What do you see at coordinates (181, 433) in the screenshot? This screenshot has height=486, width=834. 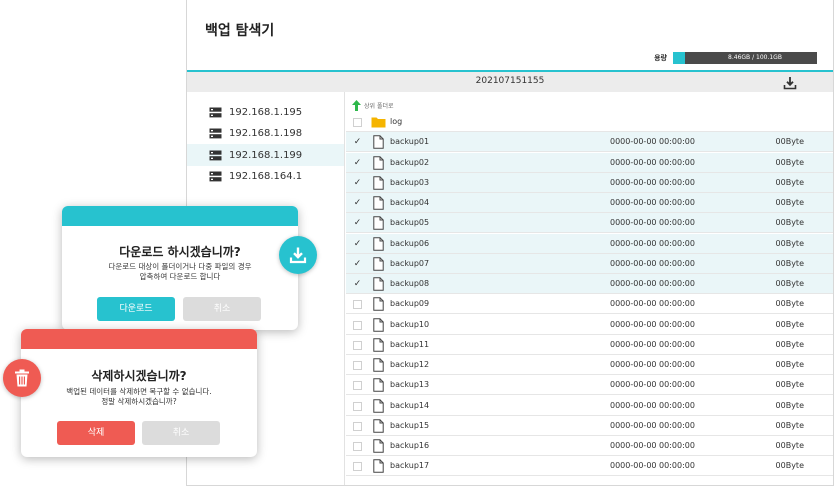 I see `delete-cancel-button: 취소` at bounding box center [181, 433].